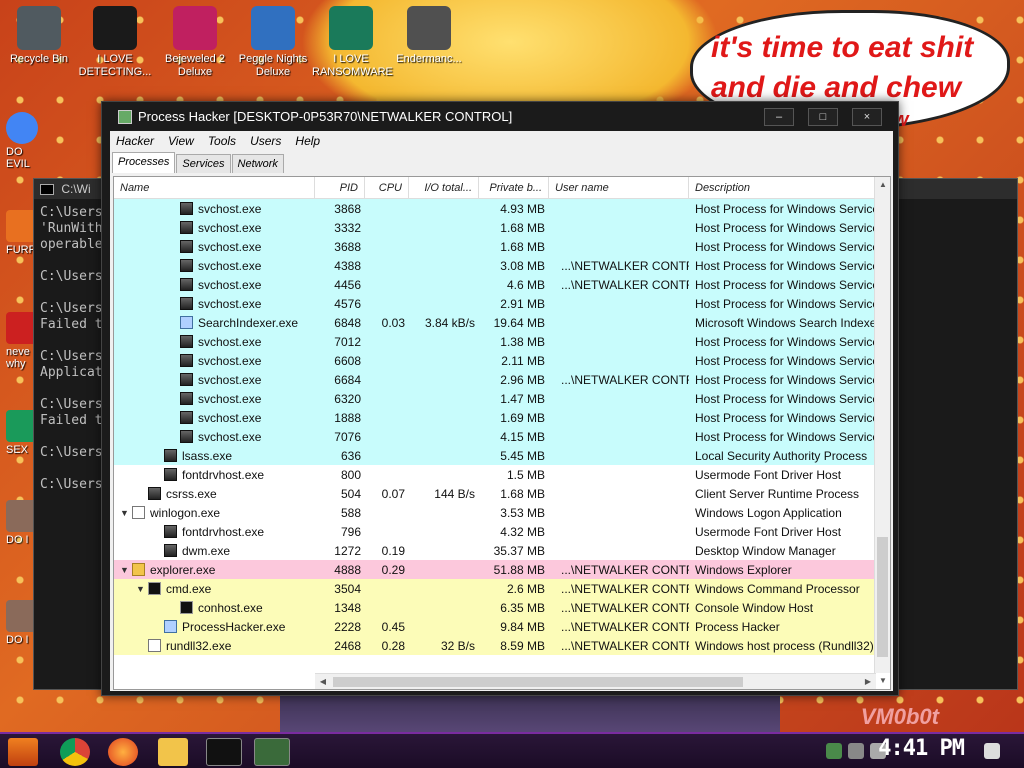  Describe the element at coordinates (765, 550) in the screenshot. I see `description-cell: Desktop Window Manager` at that location.